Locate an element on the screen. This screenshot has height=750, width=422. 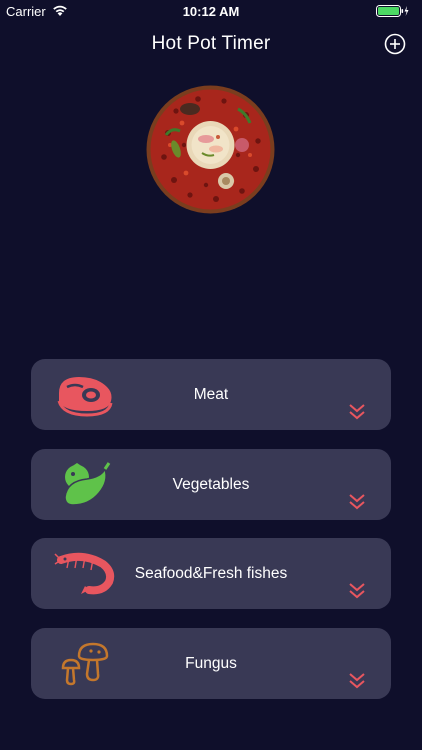
category-label: Fungus is located at coordinates (211, 663).